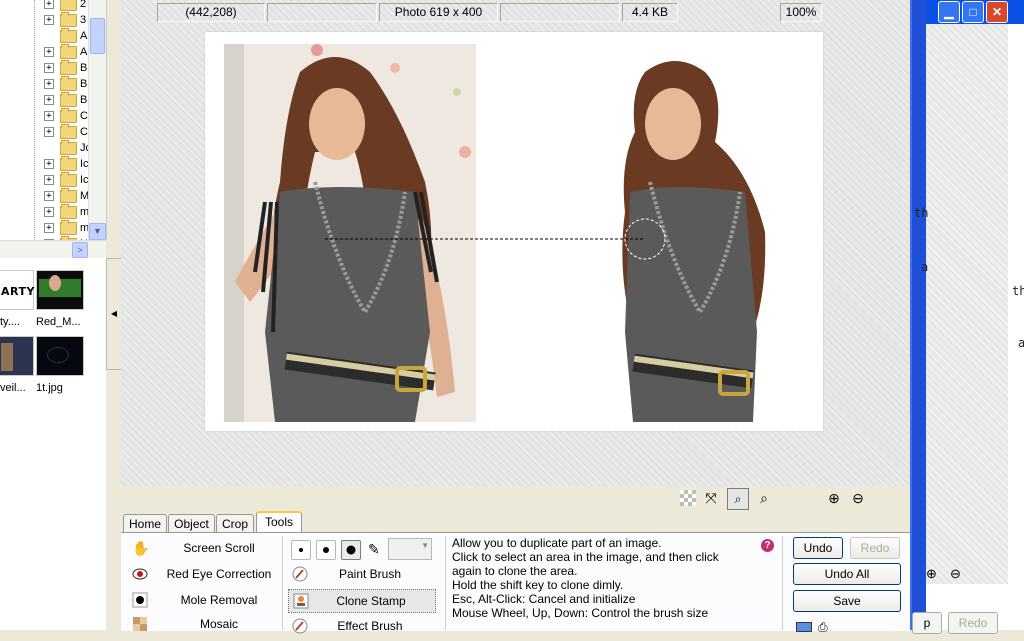  What do you see at coordinates (847, 601) in the screenshot?
I see `save-button: Save` at bounding box center [847, 601].